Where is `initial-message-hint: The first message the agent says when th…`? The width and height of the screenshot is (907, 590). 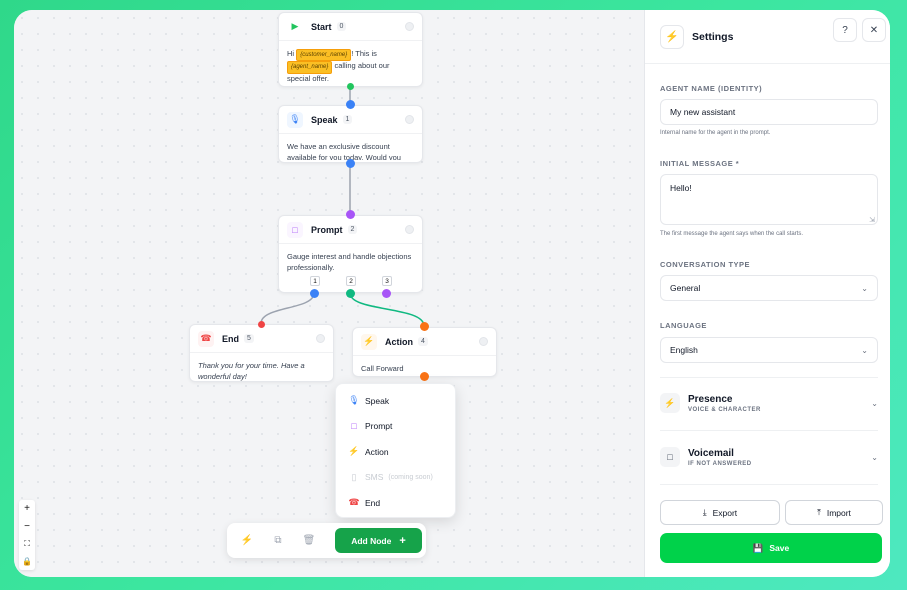 initial-message-hint: The first message the agent says when th… is located at coordinates (732, 234).